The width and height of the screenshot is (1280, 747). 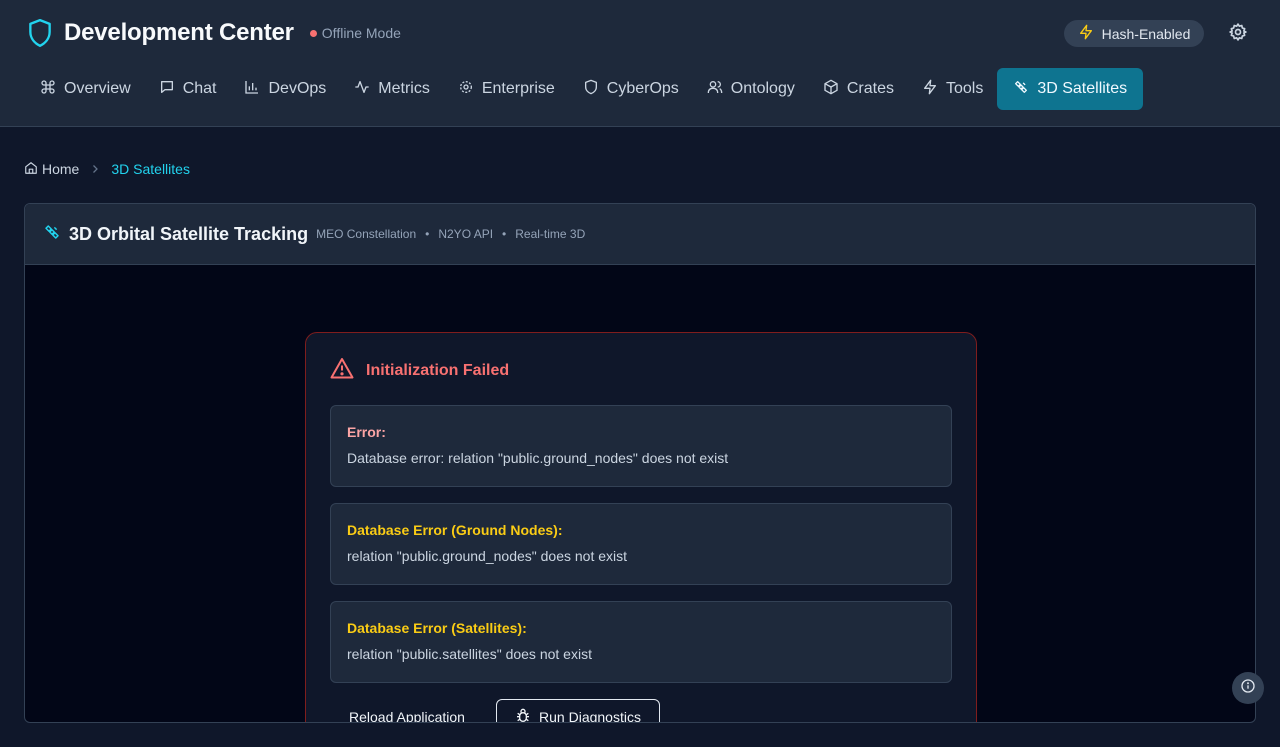 I want to click on home-icon, so click(x=31, y=169).